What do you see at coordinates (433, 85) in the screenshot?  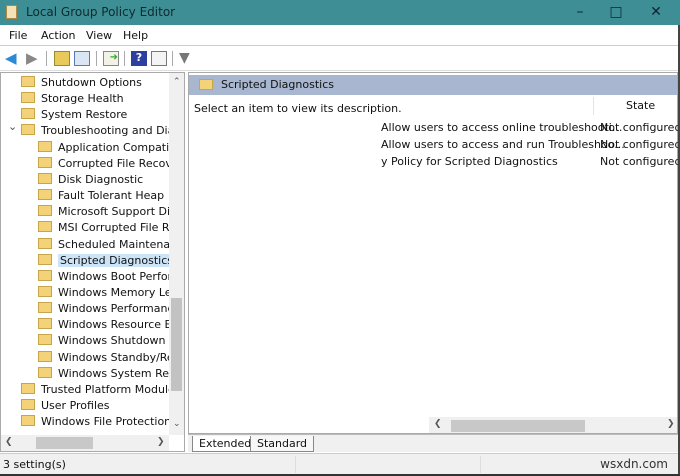 I see `details-header: Scripted Diagnostics` at bounding box center [433, 85].